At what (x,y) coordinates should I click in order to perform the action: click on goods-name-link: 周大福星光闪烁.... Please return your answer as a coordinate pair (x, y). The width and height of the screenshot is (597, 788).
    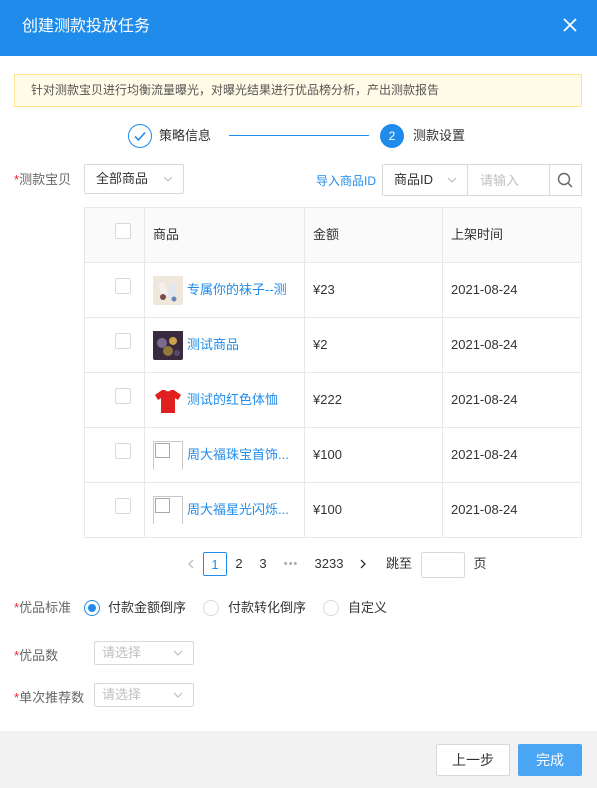
    Looking at the image, I should click on (244, 510).